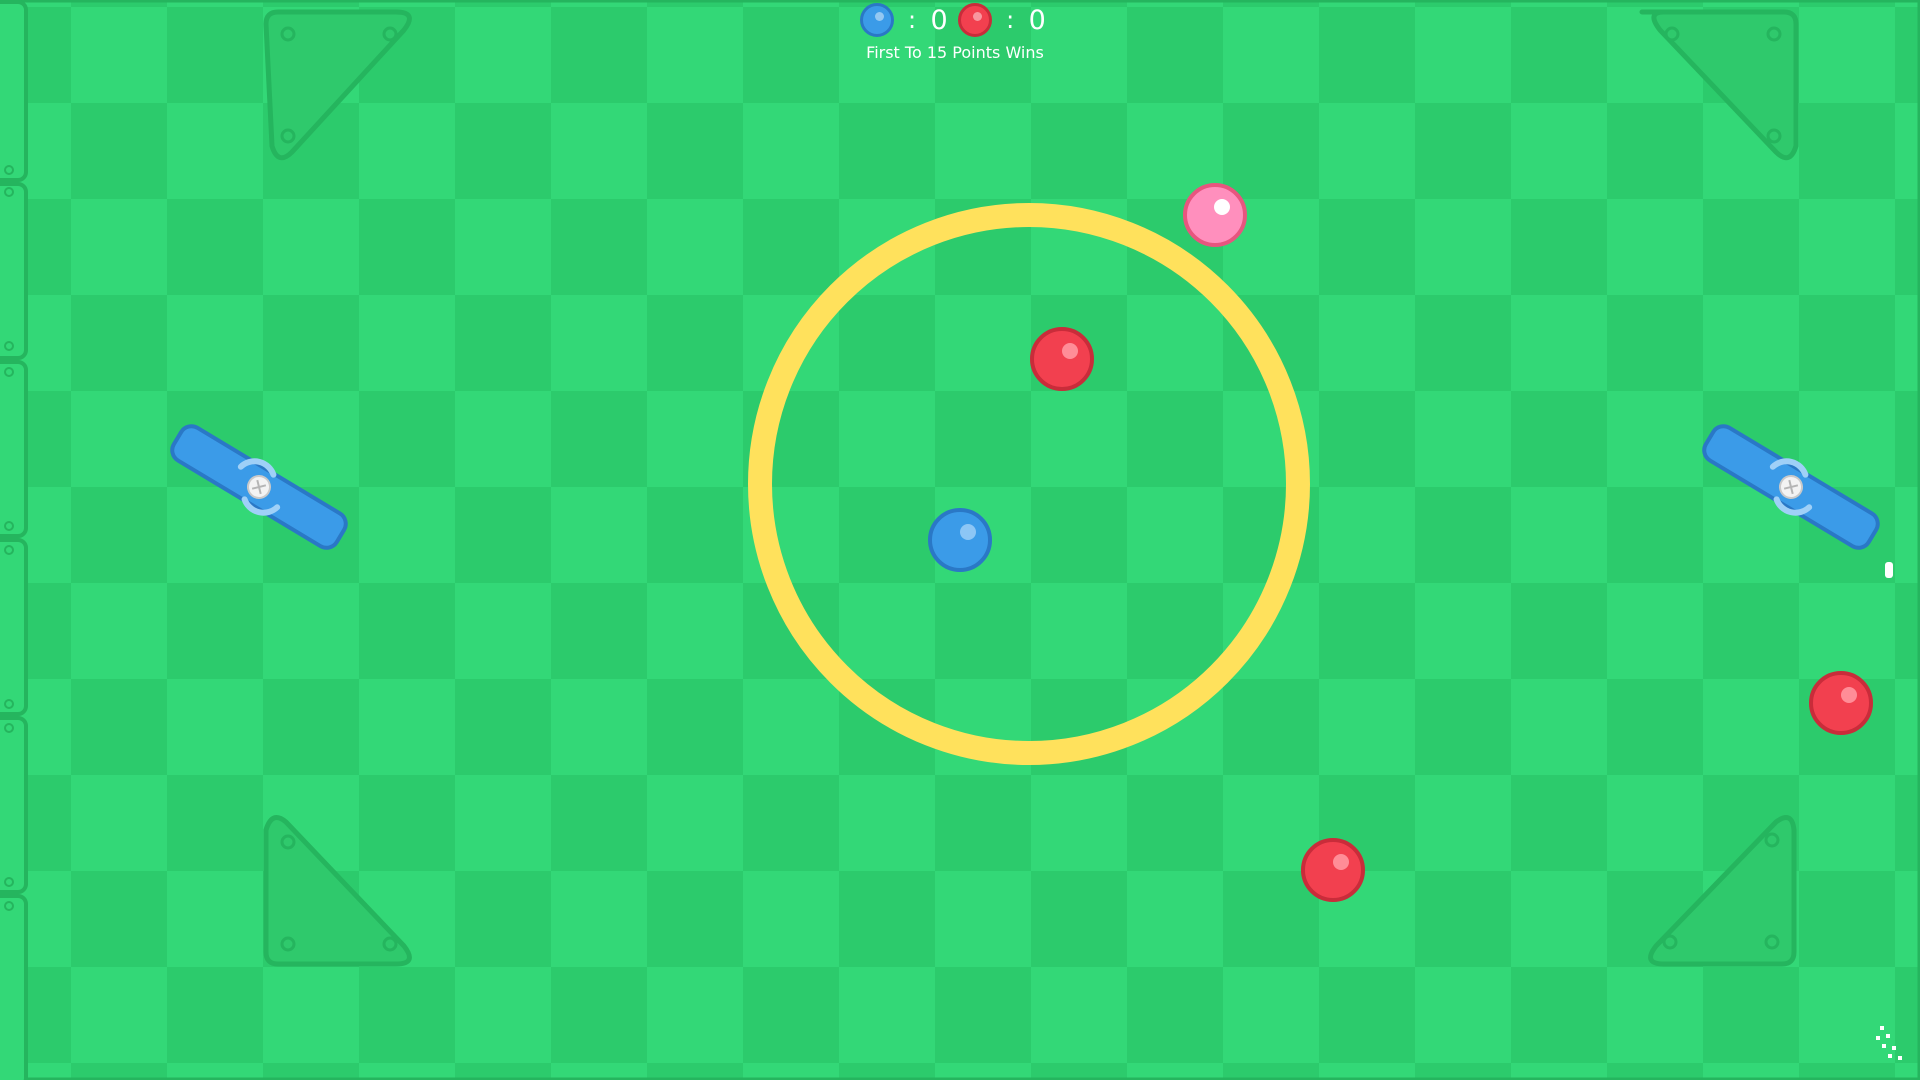 The height and width of the screenshot is (1080, 1920). What do you see at coordinates (1889, 570) in the screenshot?
I see `pointer-mark` at bounding box center [1889, 570].